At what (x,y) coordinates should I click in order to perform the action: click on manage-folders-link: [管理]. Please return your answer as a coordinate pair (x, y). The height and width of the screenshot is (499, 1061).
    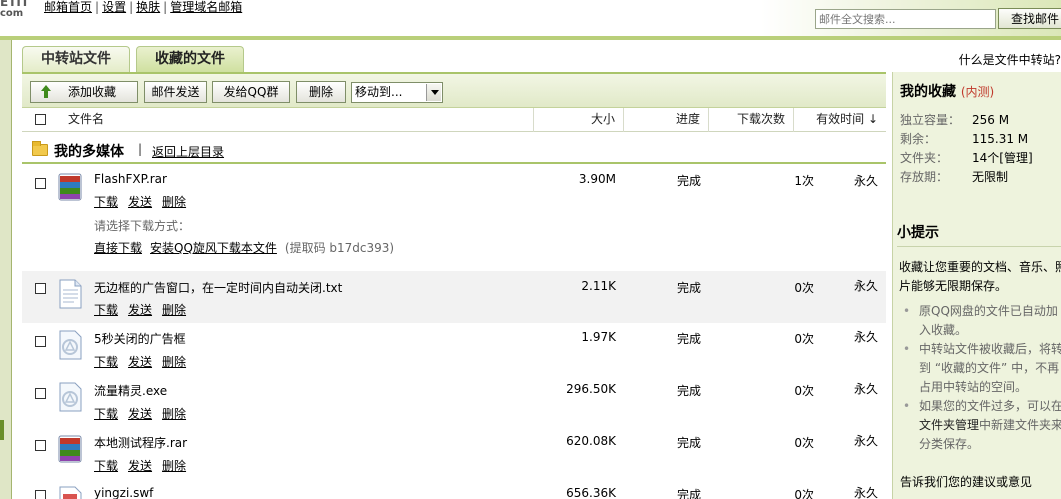
    Looking at the image, I should click on (1015, 158).